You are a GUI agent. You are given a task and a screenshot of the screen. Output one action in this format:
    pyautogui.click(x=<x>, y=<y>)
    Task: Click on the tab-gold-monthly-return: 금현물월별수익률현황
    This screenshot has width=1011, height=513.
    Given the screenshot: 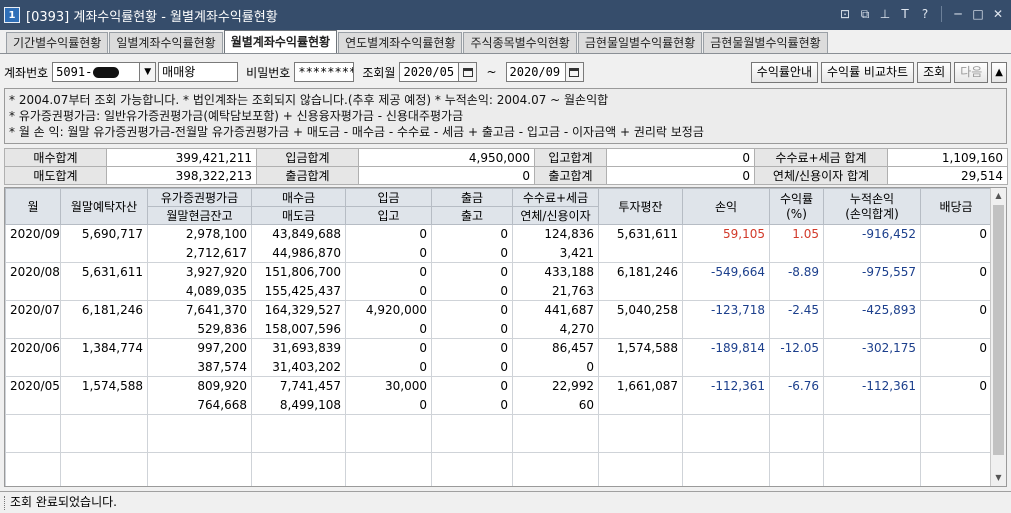 What is the action you would take?
    pyautogui.click(x=765, y=42)
    